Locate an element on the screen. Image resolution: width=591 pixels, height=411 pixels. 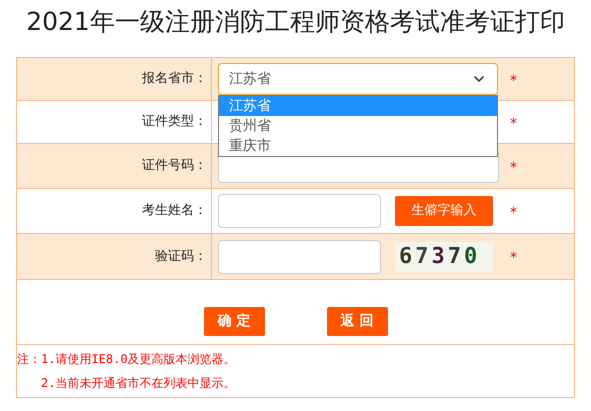
note-text: 注：1.请使用IE8.0及更高版本浏览器。 is located at coordinates (126, 359).